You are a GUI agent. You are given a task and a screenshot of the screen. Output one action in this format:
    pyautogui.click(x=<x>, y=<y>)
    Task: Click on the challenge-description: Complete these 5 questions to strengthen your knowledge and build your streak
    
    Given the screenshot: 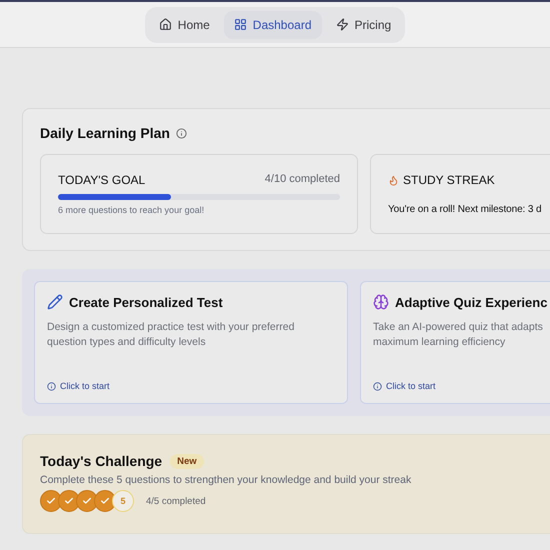 What is the action you would take?
    pyautogui.click(x=226, y=480)
    